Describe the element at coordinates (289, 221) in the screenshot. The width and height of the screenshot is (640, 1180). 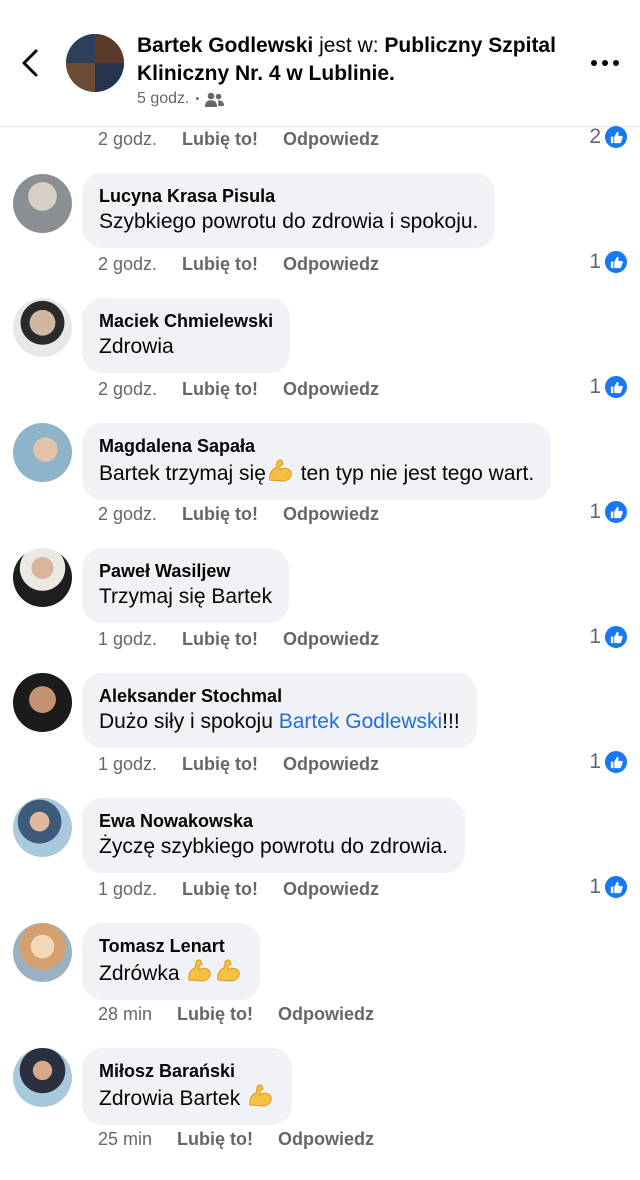
I see `comment-text: Szybkiego powrotu do zdrowia i spokoju.` at that location.